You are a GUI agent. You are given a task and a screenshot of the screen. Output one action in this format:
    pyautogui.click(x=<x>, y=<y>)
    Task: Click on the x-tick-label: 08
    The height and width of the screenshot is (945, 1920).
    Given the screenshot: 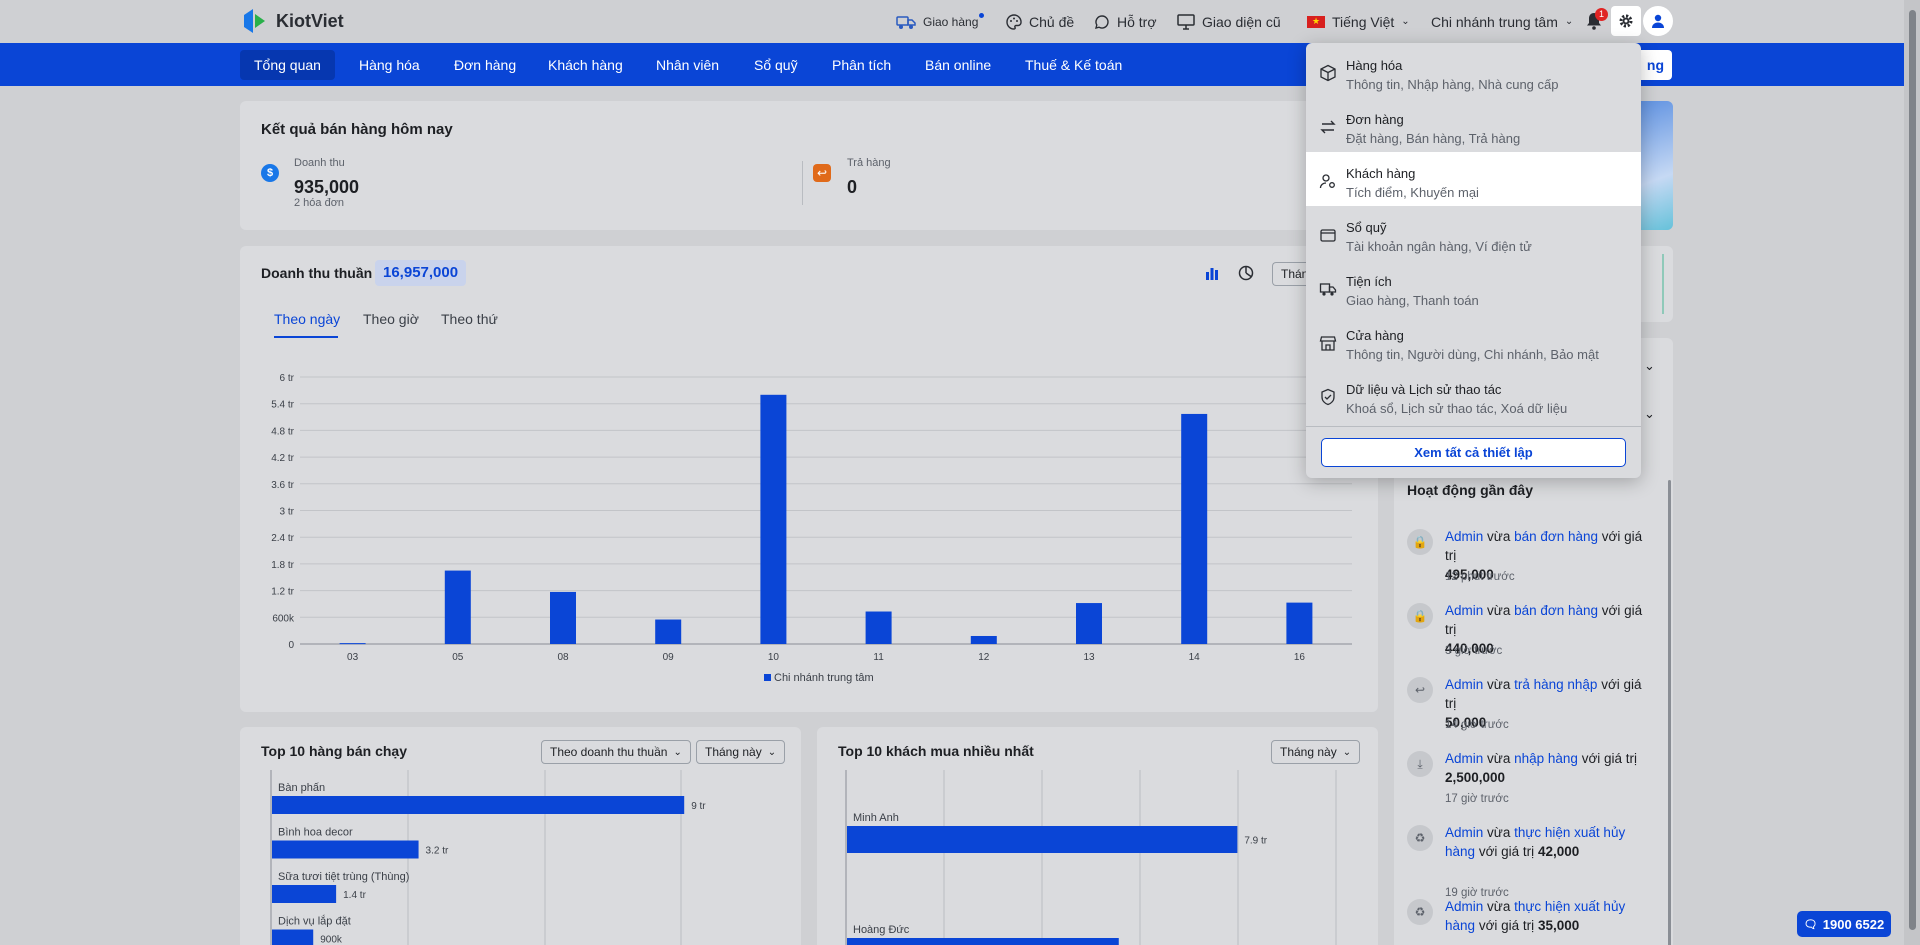 What is the action you would take?
    pyautogui.click(x=563, y=657)
    